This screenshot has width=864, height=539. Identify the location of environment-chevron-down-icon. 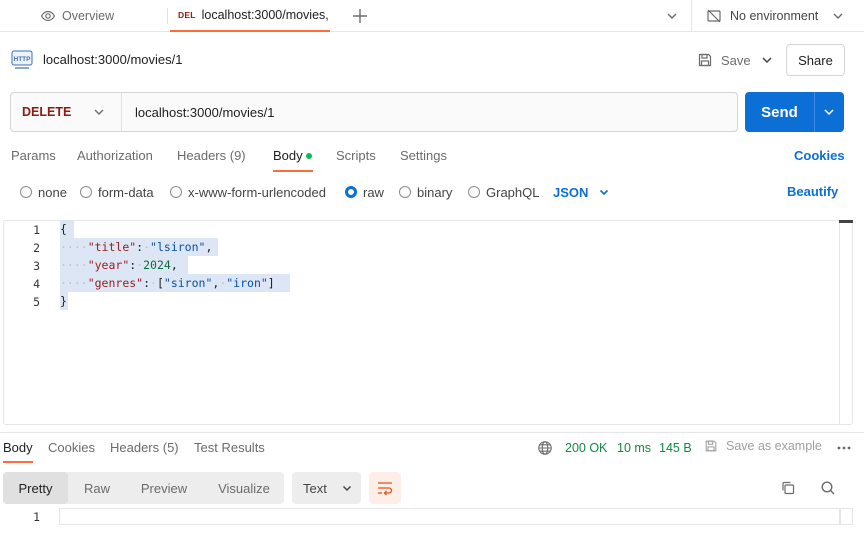
(838, 16).